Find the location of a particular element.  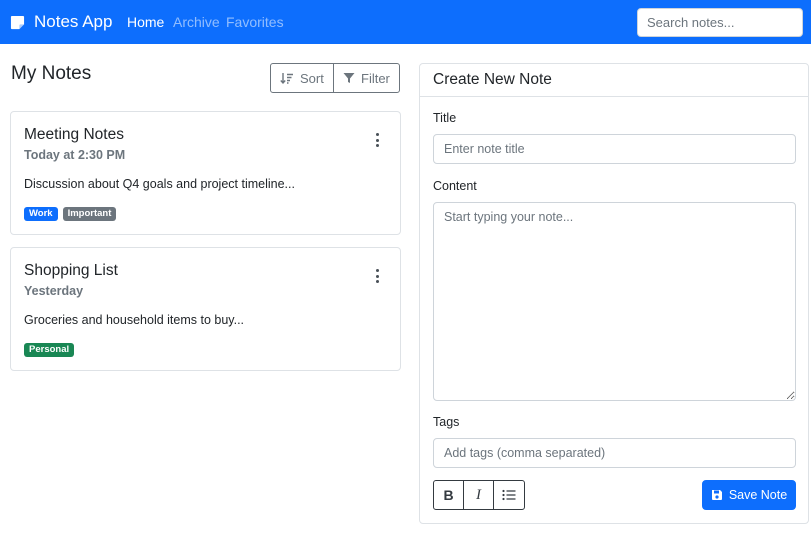

nav-link-archive: Archive is located at coordinates (196, 22).